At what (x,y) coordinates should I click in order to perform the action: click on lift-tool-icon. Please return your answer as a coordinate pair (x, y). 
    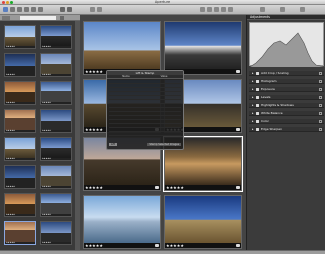
    Looking at the image, I should click on (223, 9).